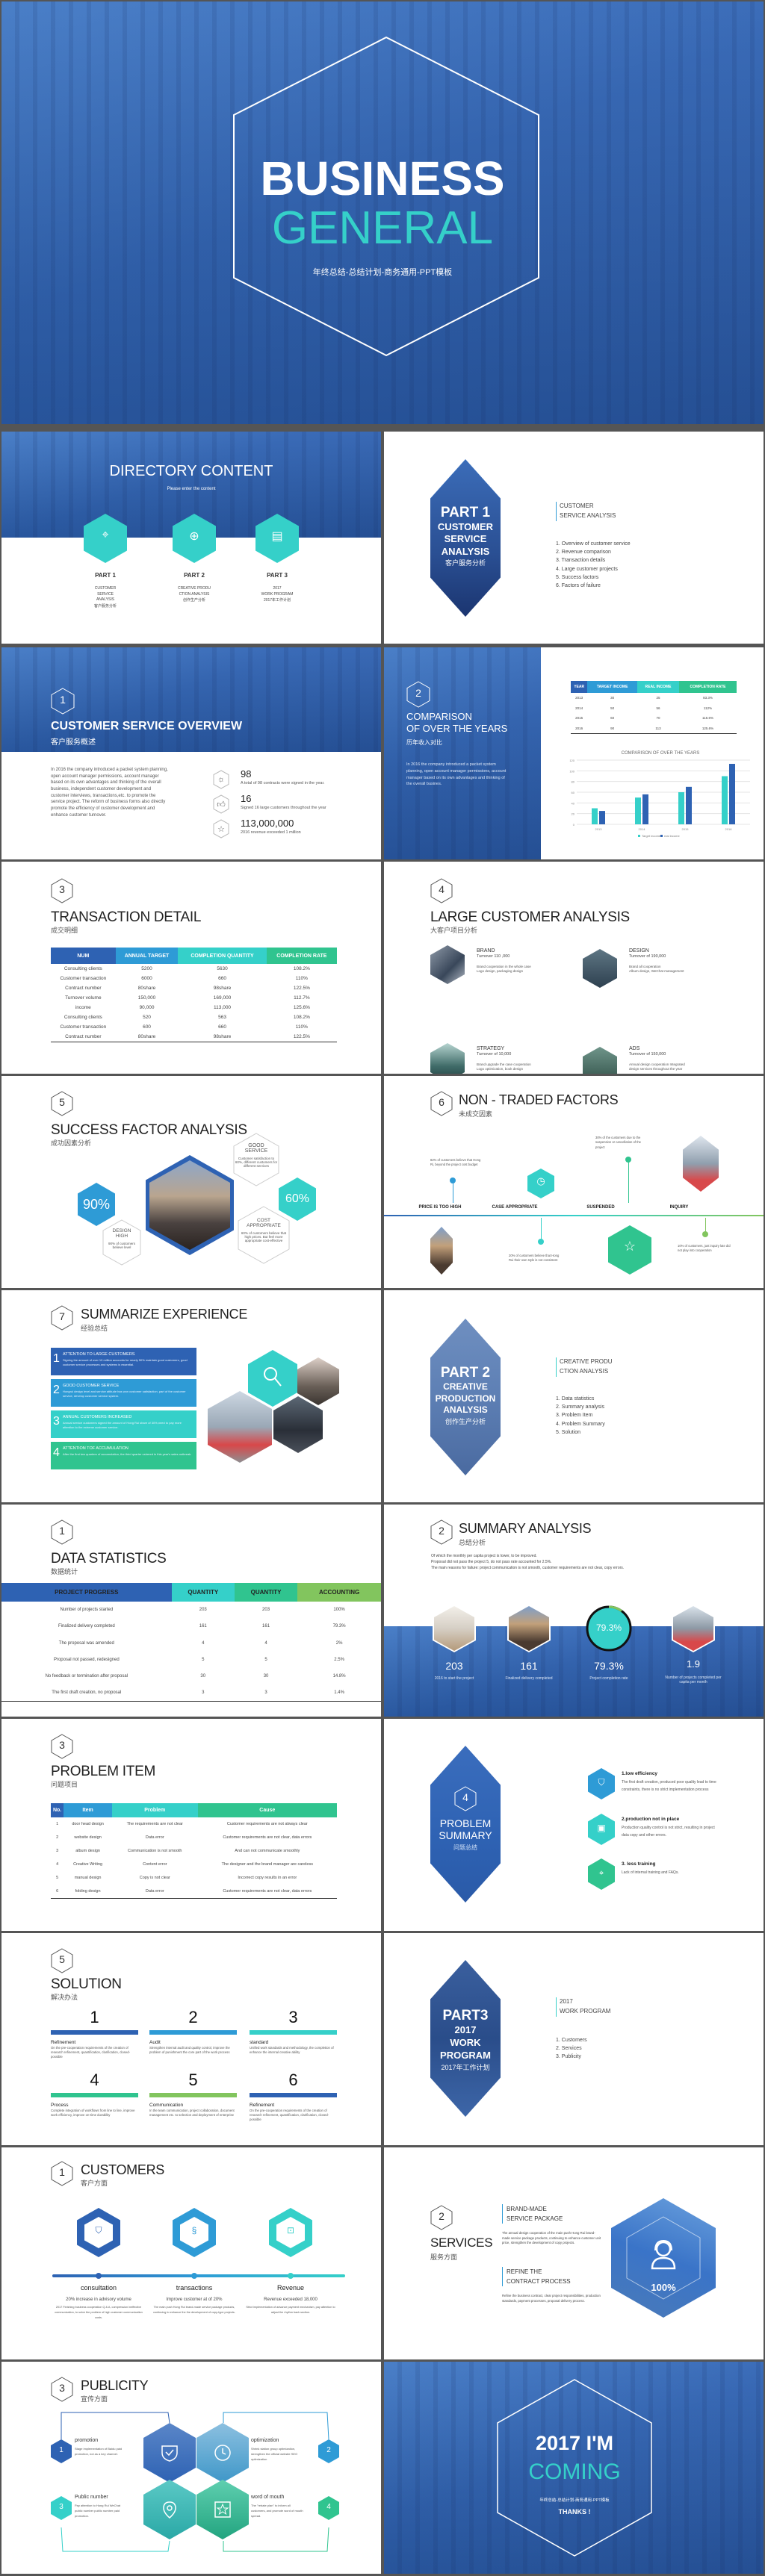  I want to click on problem-summary-title: 3. less training, so click(639, 1864).